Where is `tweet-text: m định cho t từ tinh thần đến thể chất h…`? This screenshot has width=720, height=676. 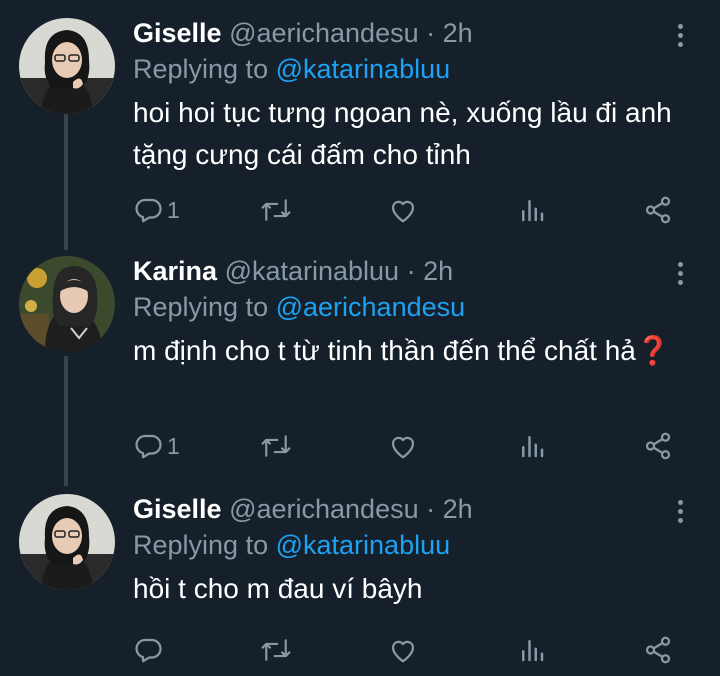
tweet-text: m định cho t từ tinh thần đến thể chất h… is located at coordinates (403, 351).